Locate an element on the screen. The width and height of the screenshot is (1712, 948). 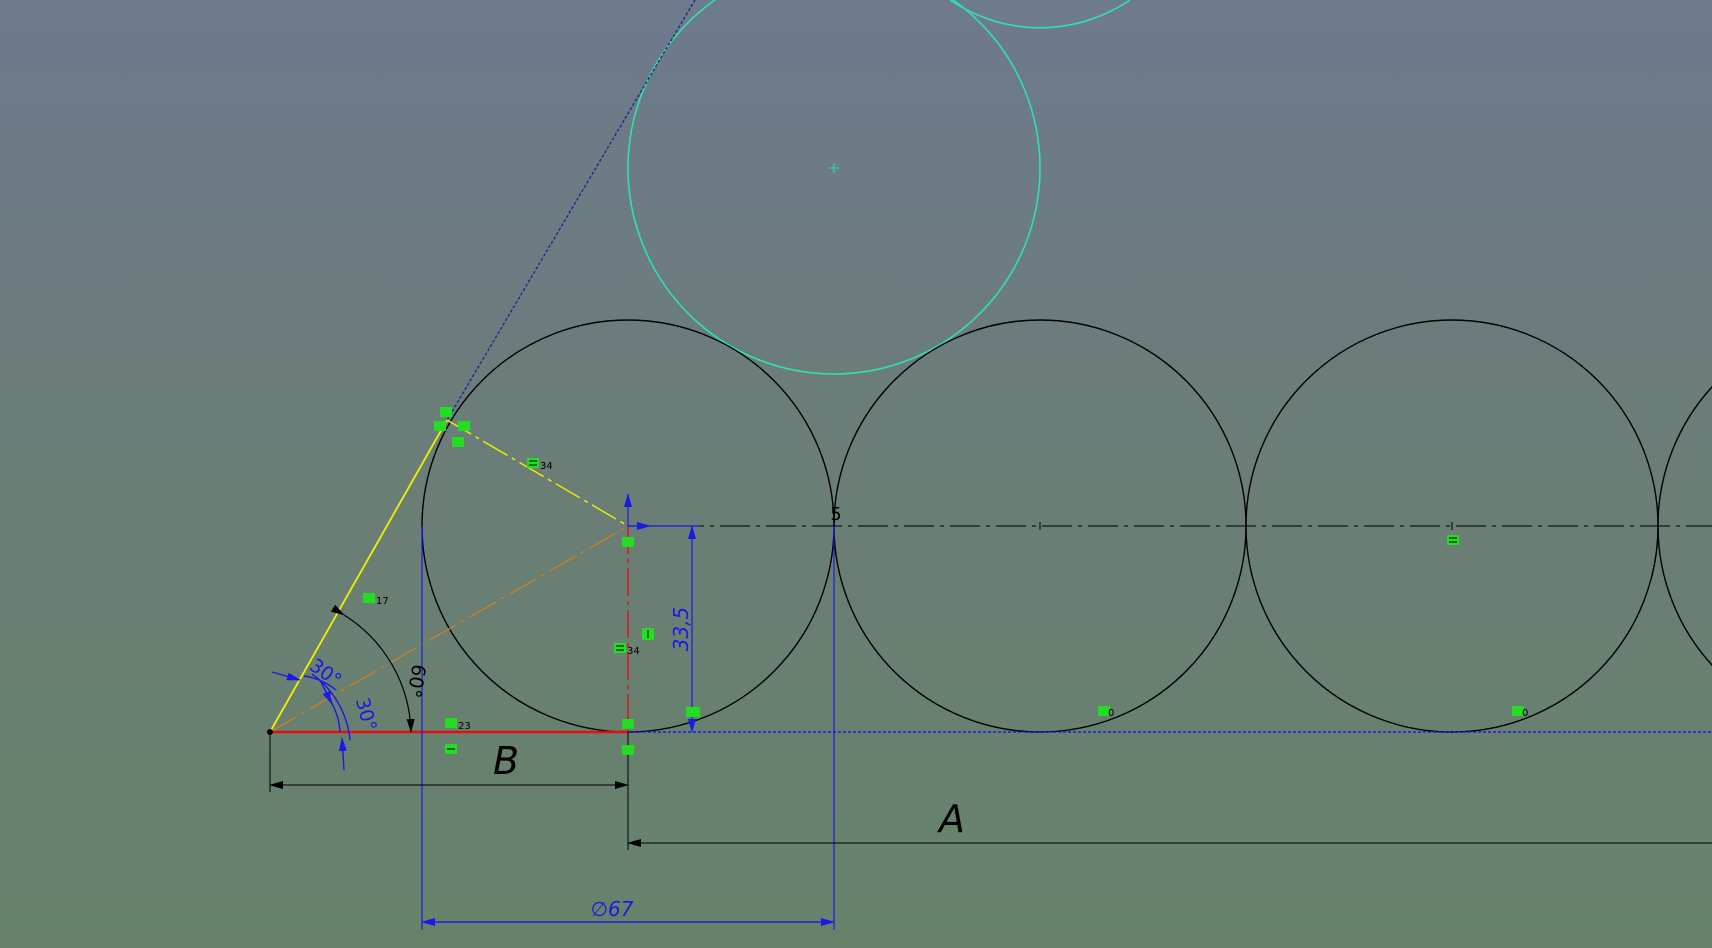
dimension-A: A is located at coordinates (1169, 791).